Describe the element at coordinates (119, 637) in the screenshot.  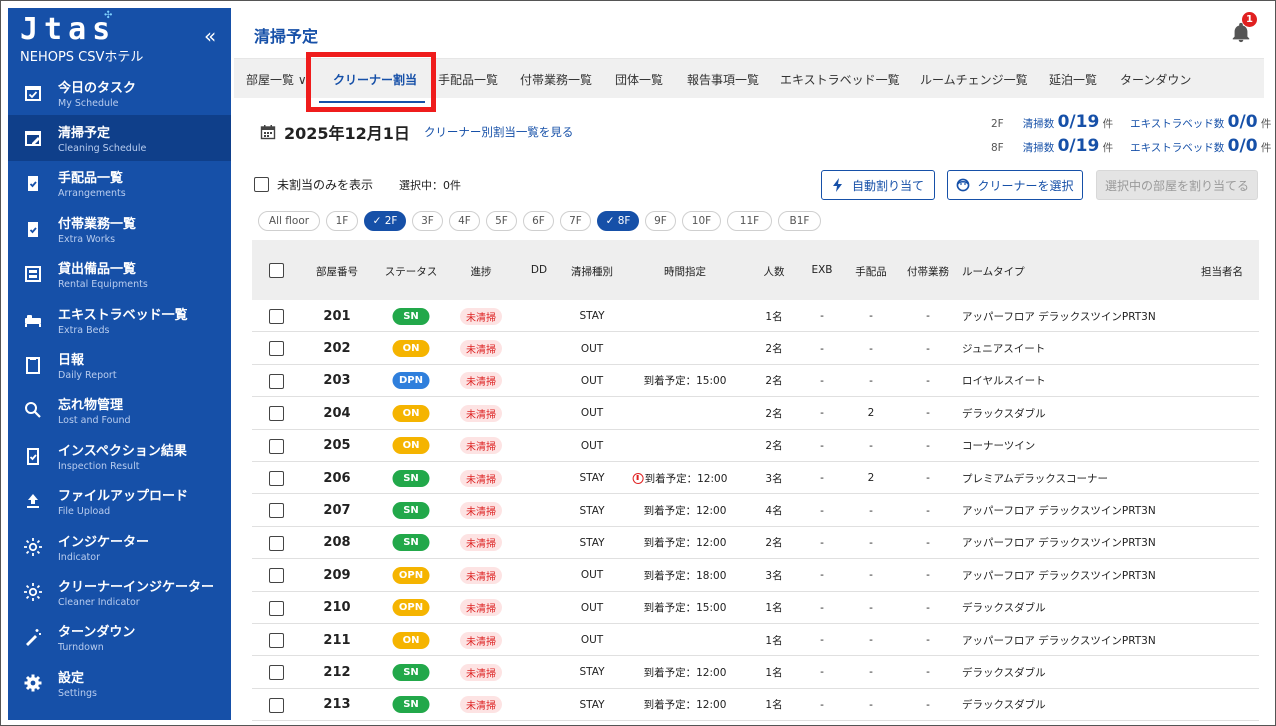
I see `sidebar-item-turndown: ターンダウン Turndown` at that location.